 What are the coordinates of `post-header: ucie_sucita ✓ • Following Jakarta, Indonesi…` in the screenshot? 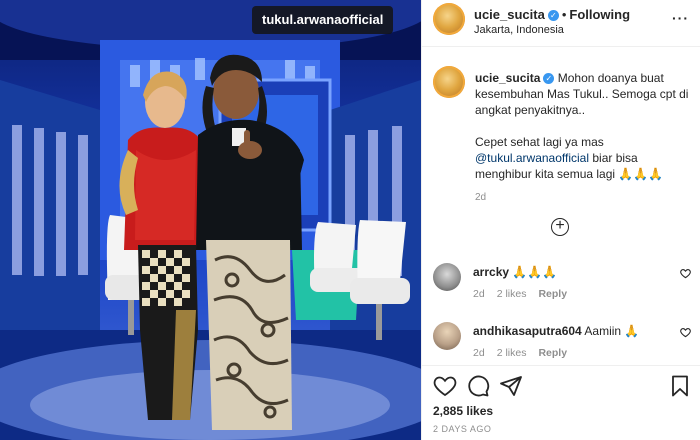 It's located at (561, 23).